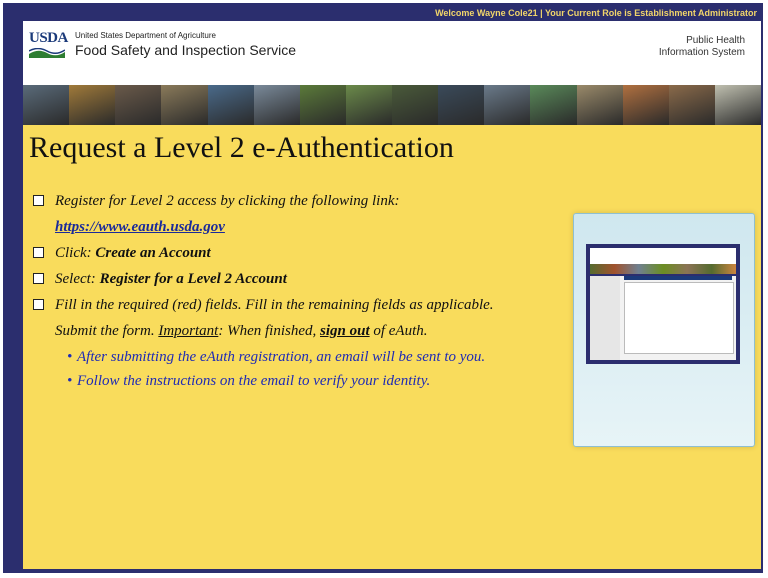  What do you see at coordinates (48, 38) in the screenshot?
I see `usda-logo-text: USDA` at bounding box center [48, 38].